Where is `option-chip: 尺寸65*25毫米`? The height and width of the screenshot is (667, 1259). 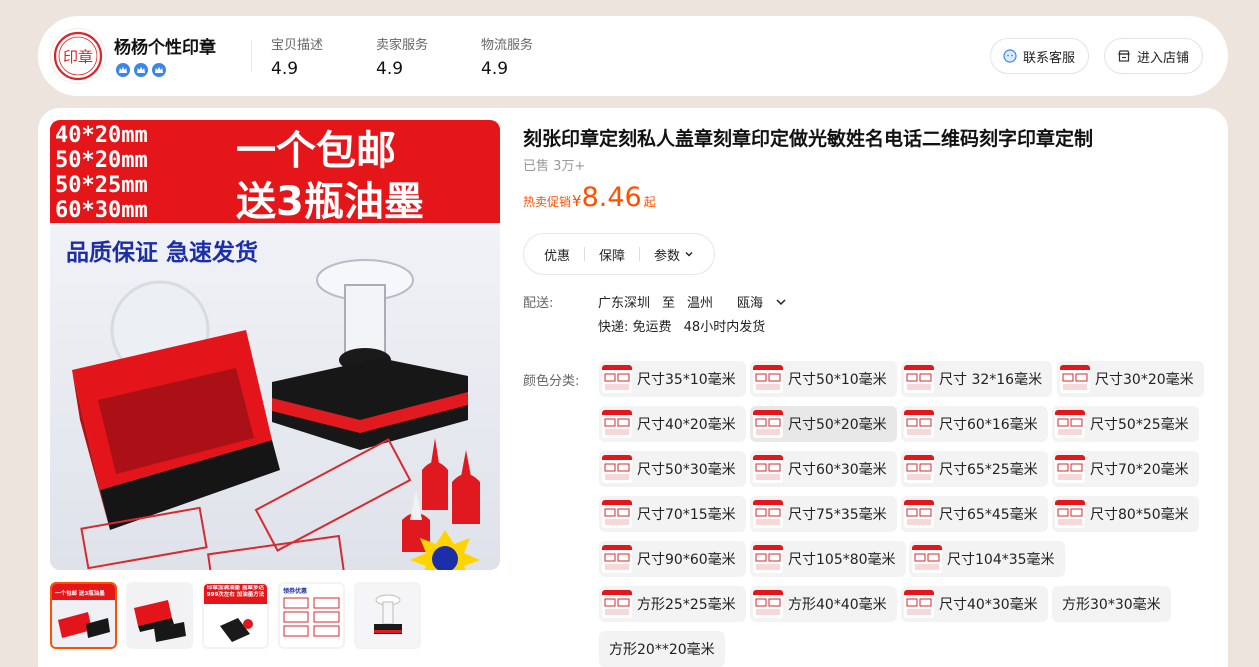 option-chip: 尺寸65*25毫米 is located at coordinates (974, 469).